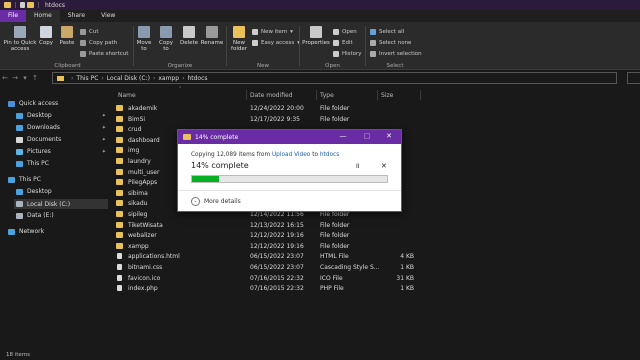 This screenshot has width=640, height=360. I want to click on tab-file: File, so click(13, 16).